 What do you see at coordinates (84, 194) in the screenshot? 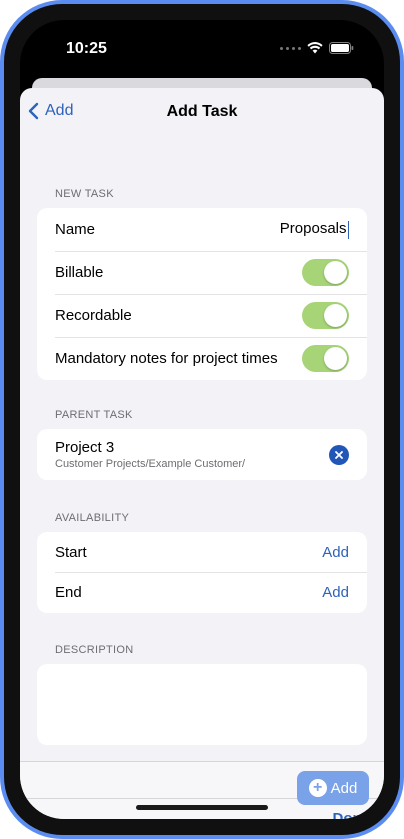
I see `new-task-header: New Task` at bounding box center [84, 194].